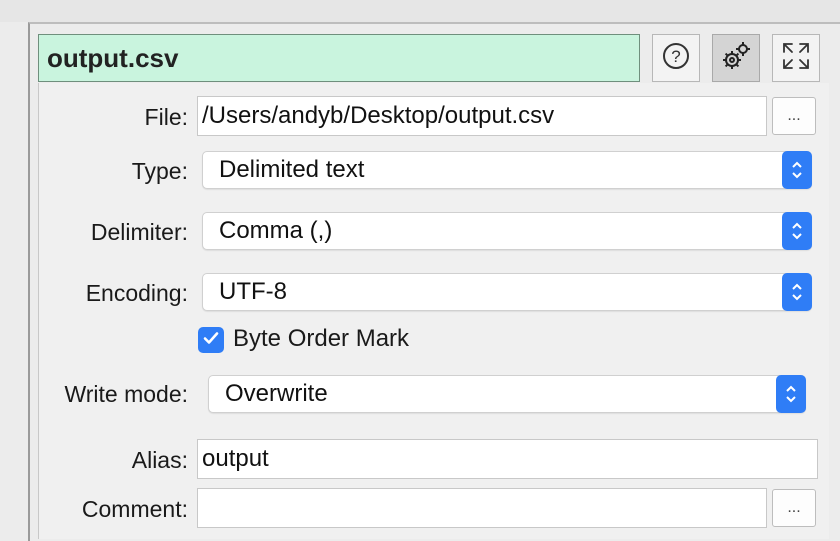 Image resolution: width=840 pixels, height=541 pixels. I want to click on delimiter-select: Comma (,), so click(507, 231).